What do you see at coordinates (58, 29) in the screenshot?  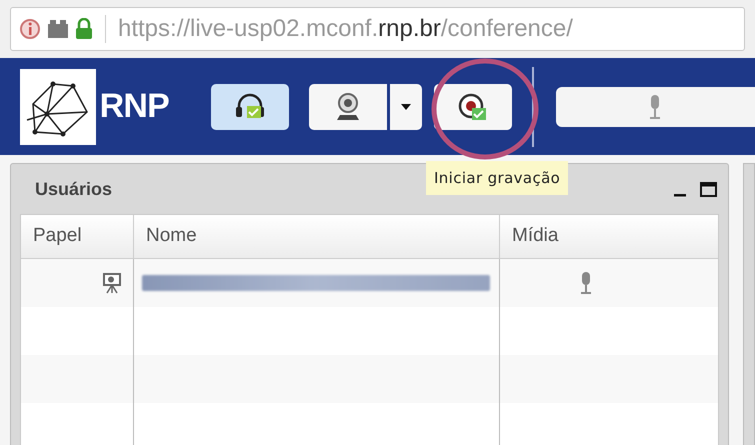 I see `plugin-icon` at bounding box center [58, 29].